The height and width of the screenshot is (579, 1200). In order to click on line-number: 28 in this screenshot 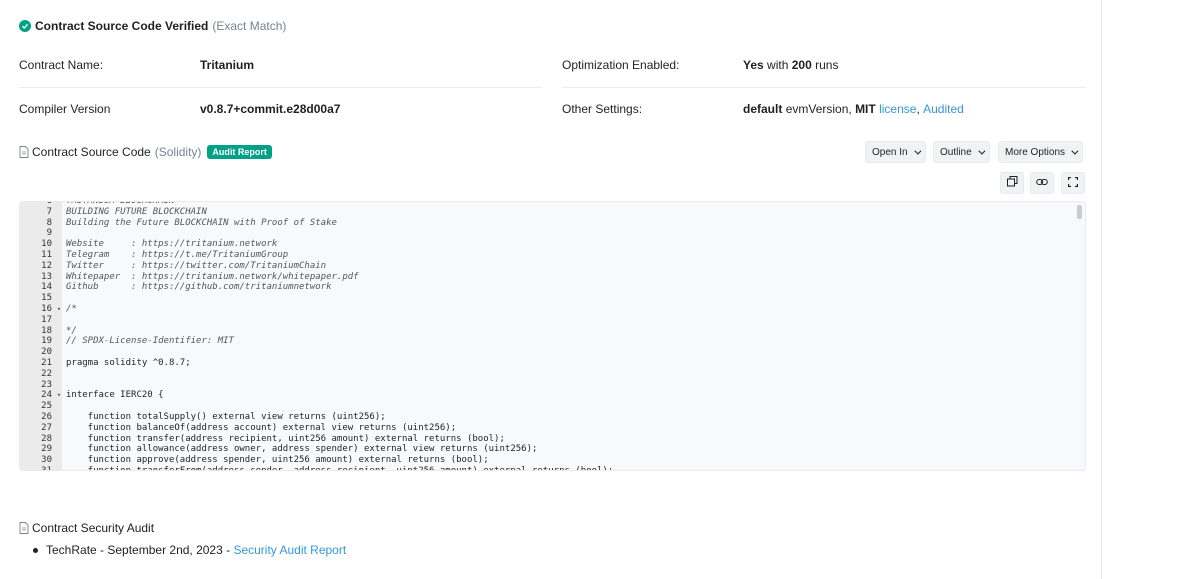, I will do `click(46, 438)`.